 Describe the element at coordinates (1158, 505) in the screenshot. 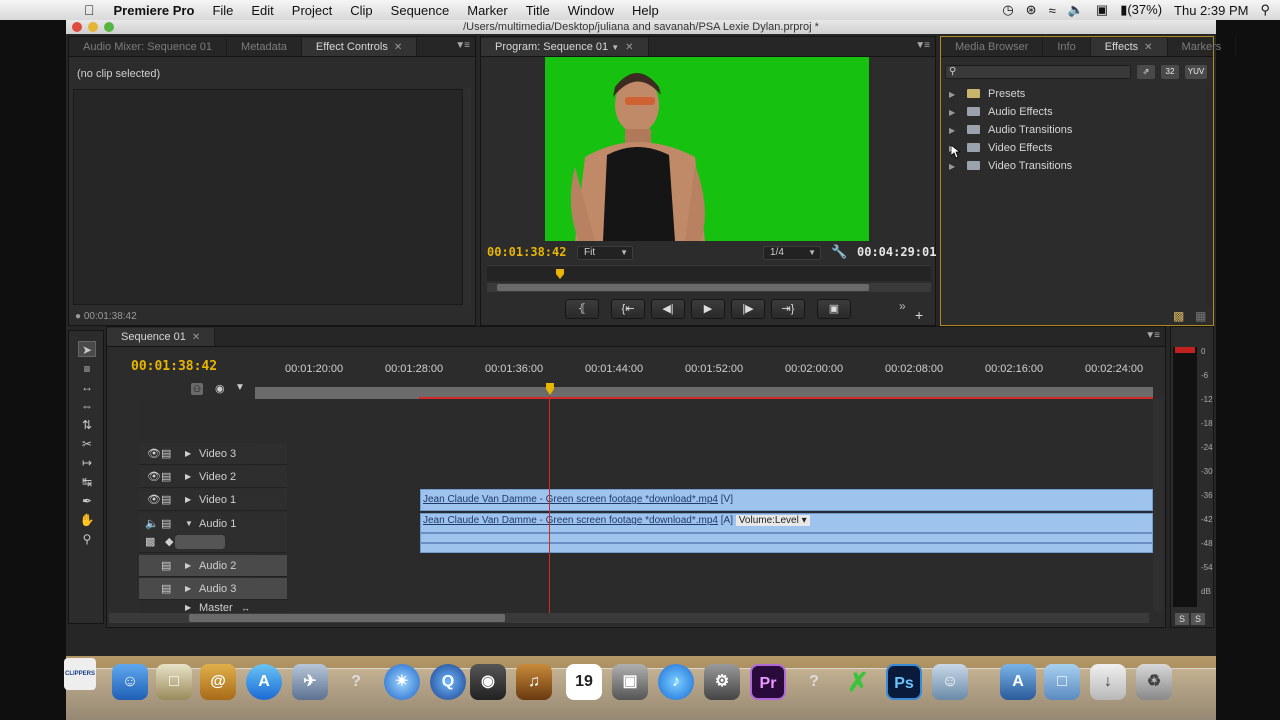

I see `timeline-vertical-scrollbar` at that location.